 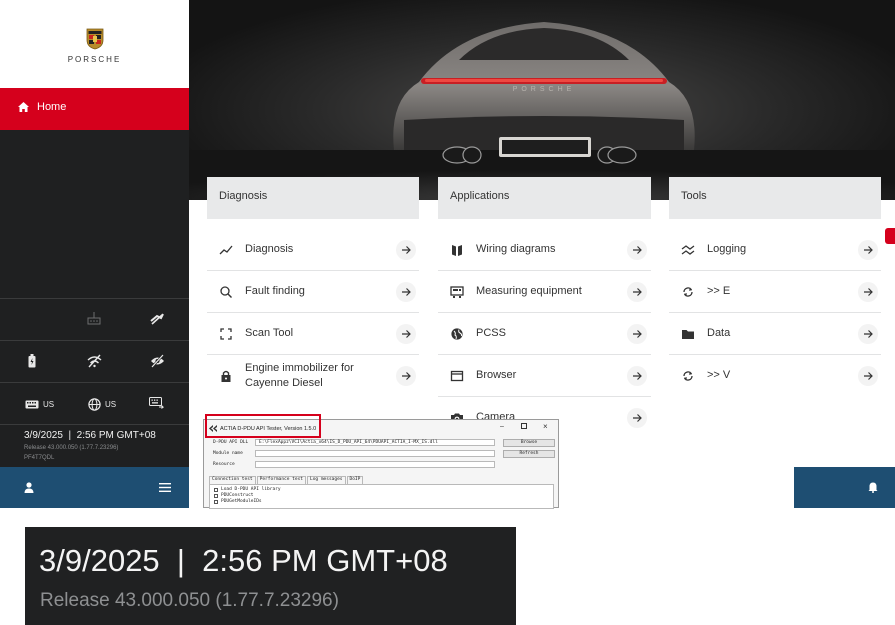 What do you see at coordinates (545, 426) in the screenshot?
I see `close-button: ×` at bounding box center [545, 426].